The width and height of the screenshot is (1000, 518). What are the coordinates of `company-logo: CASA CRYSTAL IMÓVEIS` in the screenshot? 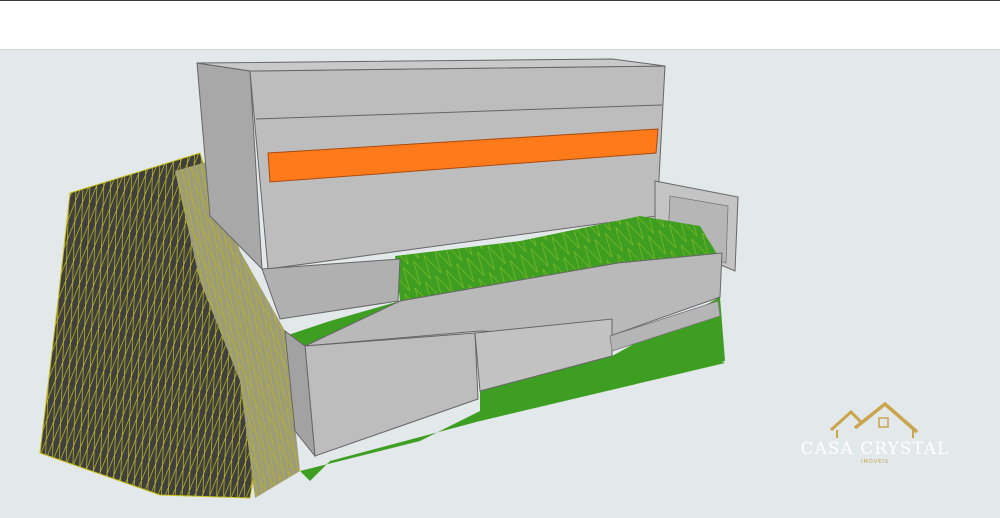 It's located at (875, 440).